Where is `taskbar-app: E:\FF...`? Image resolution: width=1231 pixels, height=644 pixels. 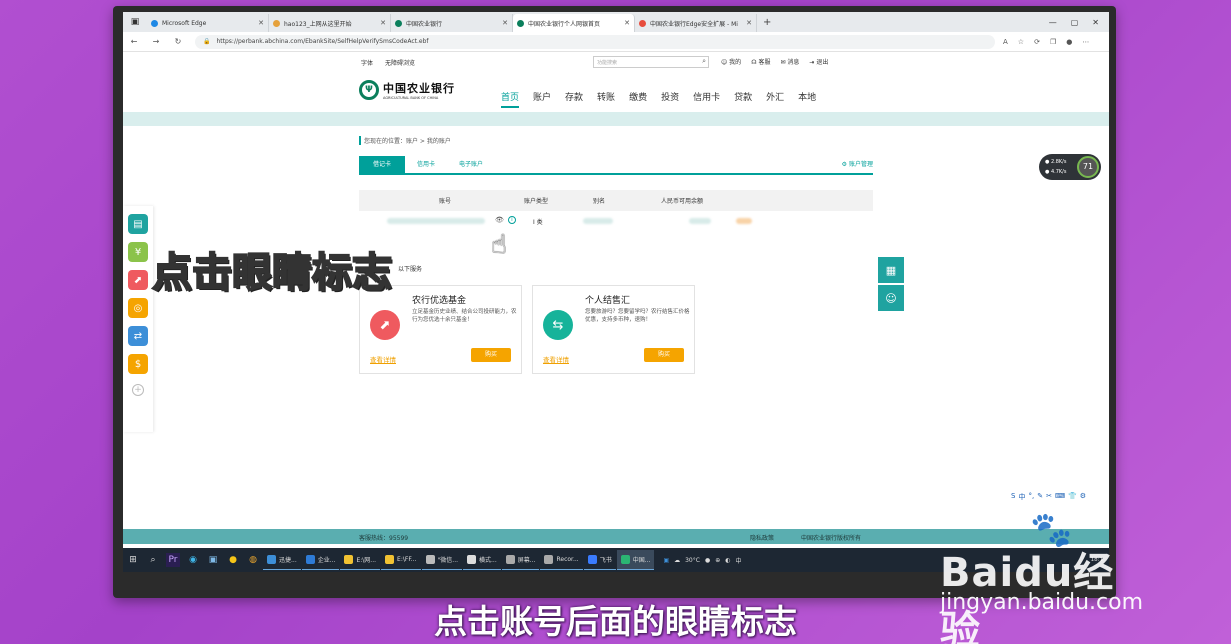
taskbar-app: E:\FF... is located at coordinates (401, 560).